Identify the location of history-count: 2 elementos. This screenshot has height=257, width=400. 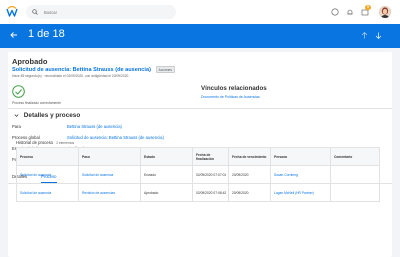
(65, 143).